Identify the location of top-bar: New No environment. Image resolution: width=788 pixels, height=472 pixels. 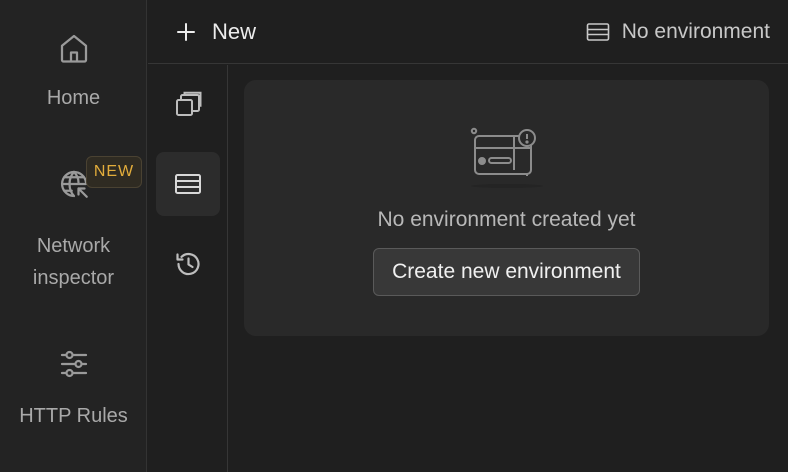
(468, 32).